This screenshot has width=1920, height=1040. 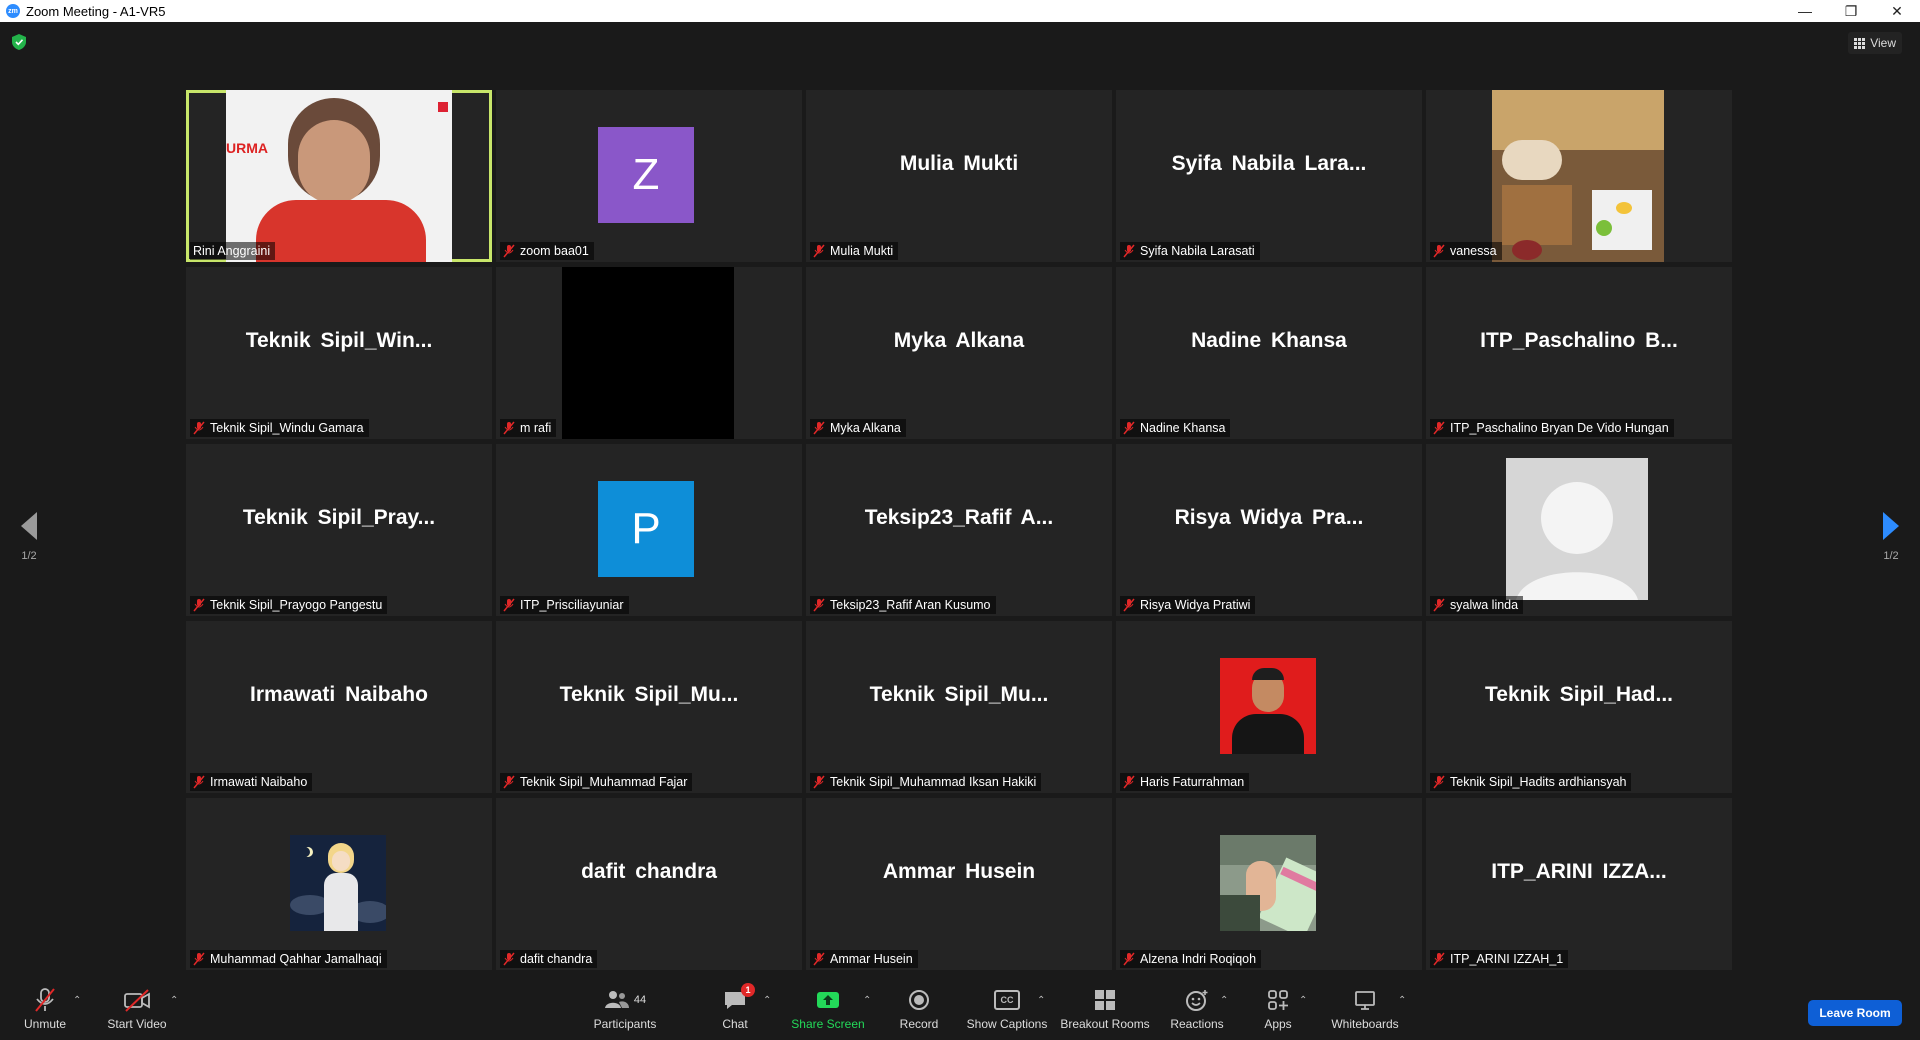 What do you see at coordinates (1269, 353) in the screenshot?
I see `participant-tile: Nadine Khansa Nadine Khansa` at bounding box center [1269, 353].